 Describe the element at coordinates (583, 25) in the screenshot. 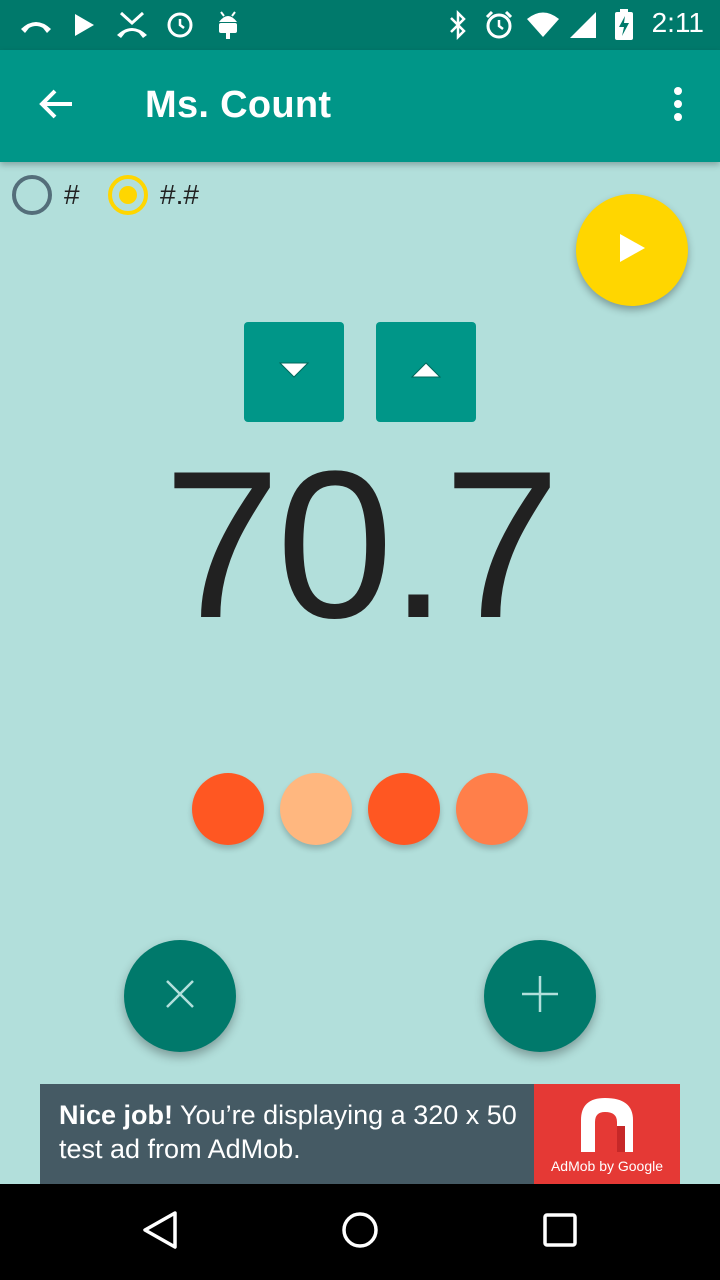

I see `cell-signal-icon` at that location.